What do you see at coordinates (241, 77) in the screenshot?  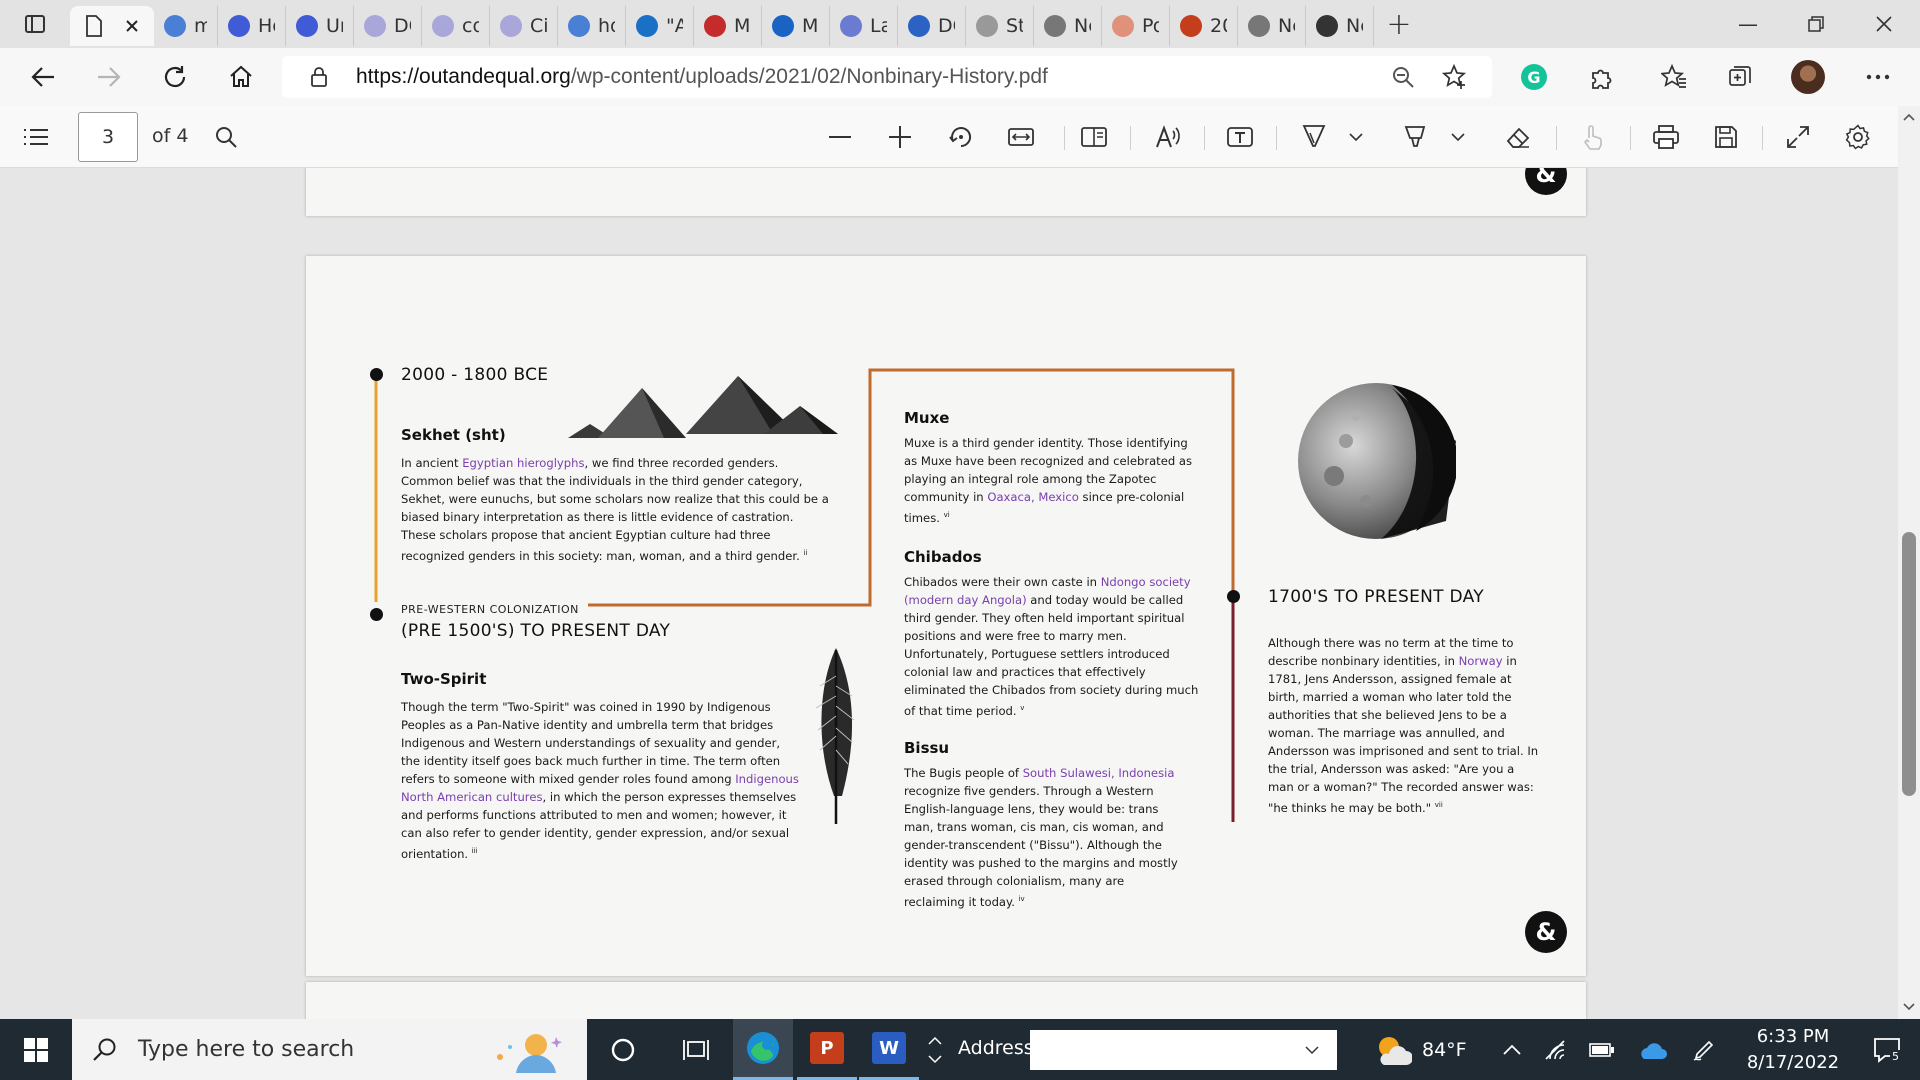 I see `home-button` at bounding box center [241, 77].